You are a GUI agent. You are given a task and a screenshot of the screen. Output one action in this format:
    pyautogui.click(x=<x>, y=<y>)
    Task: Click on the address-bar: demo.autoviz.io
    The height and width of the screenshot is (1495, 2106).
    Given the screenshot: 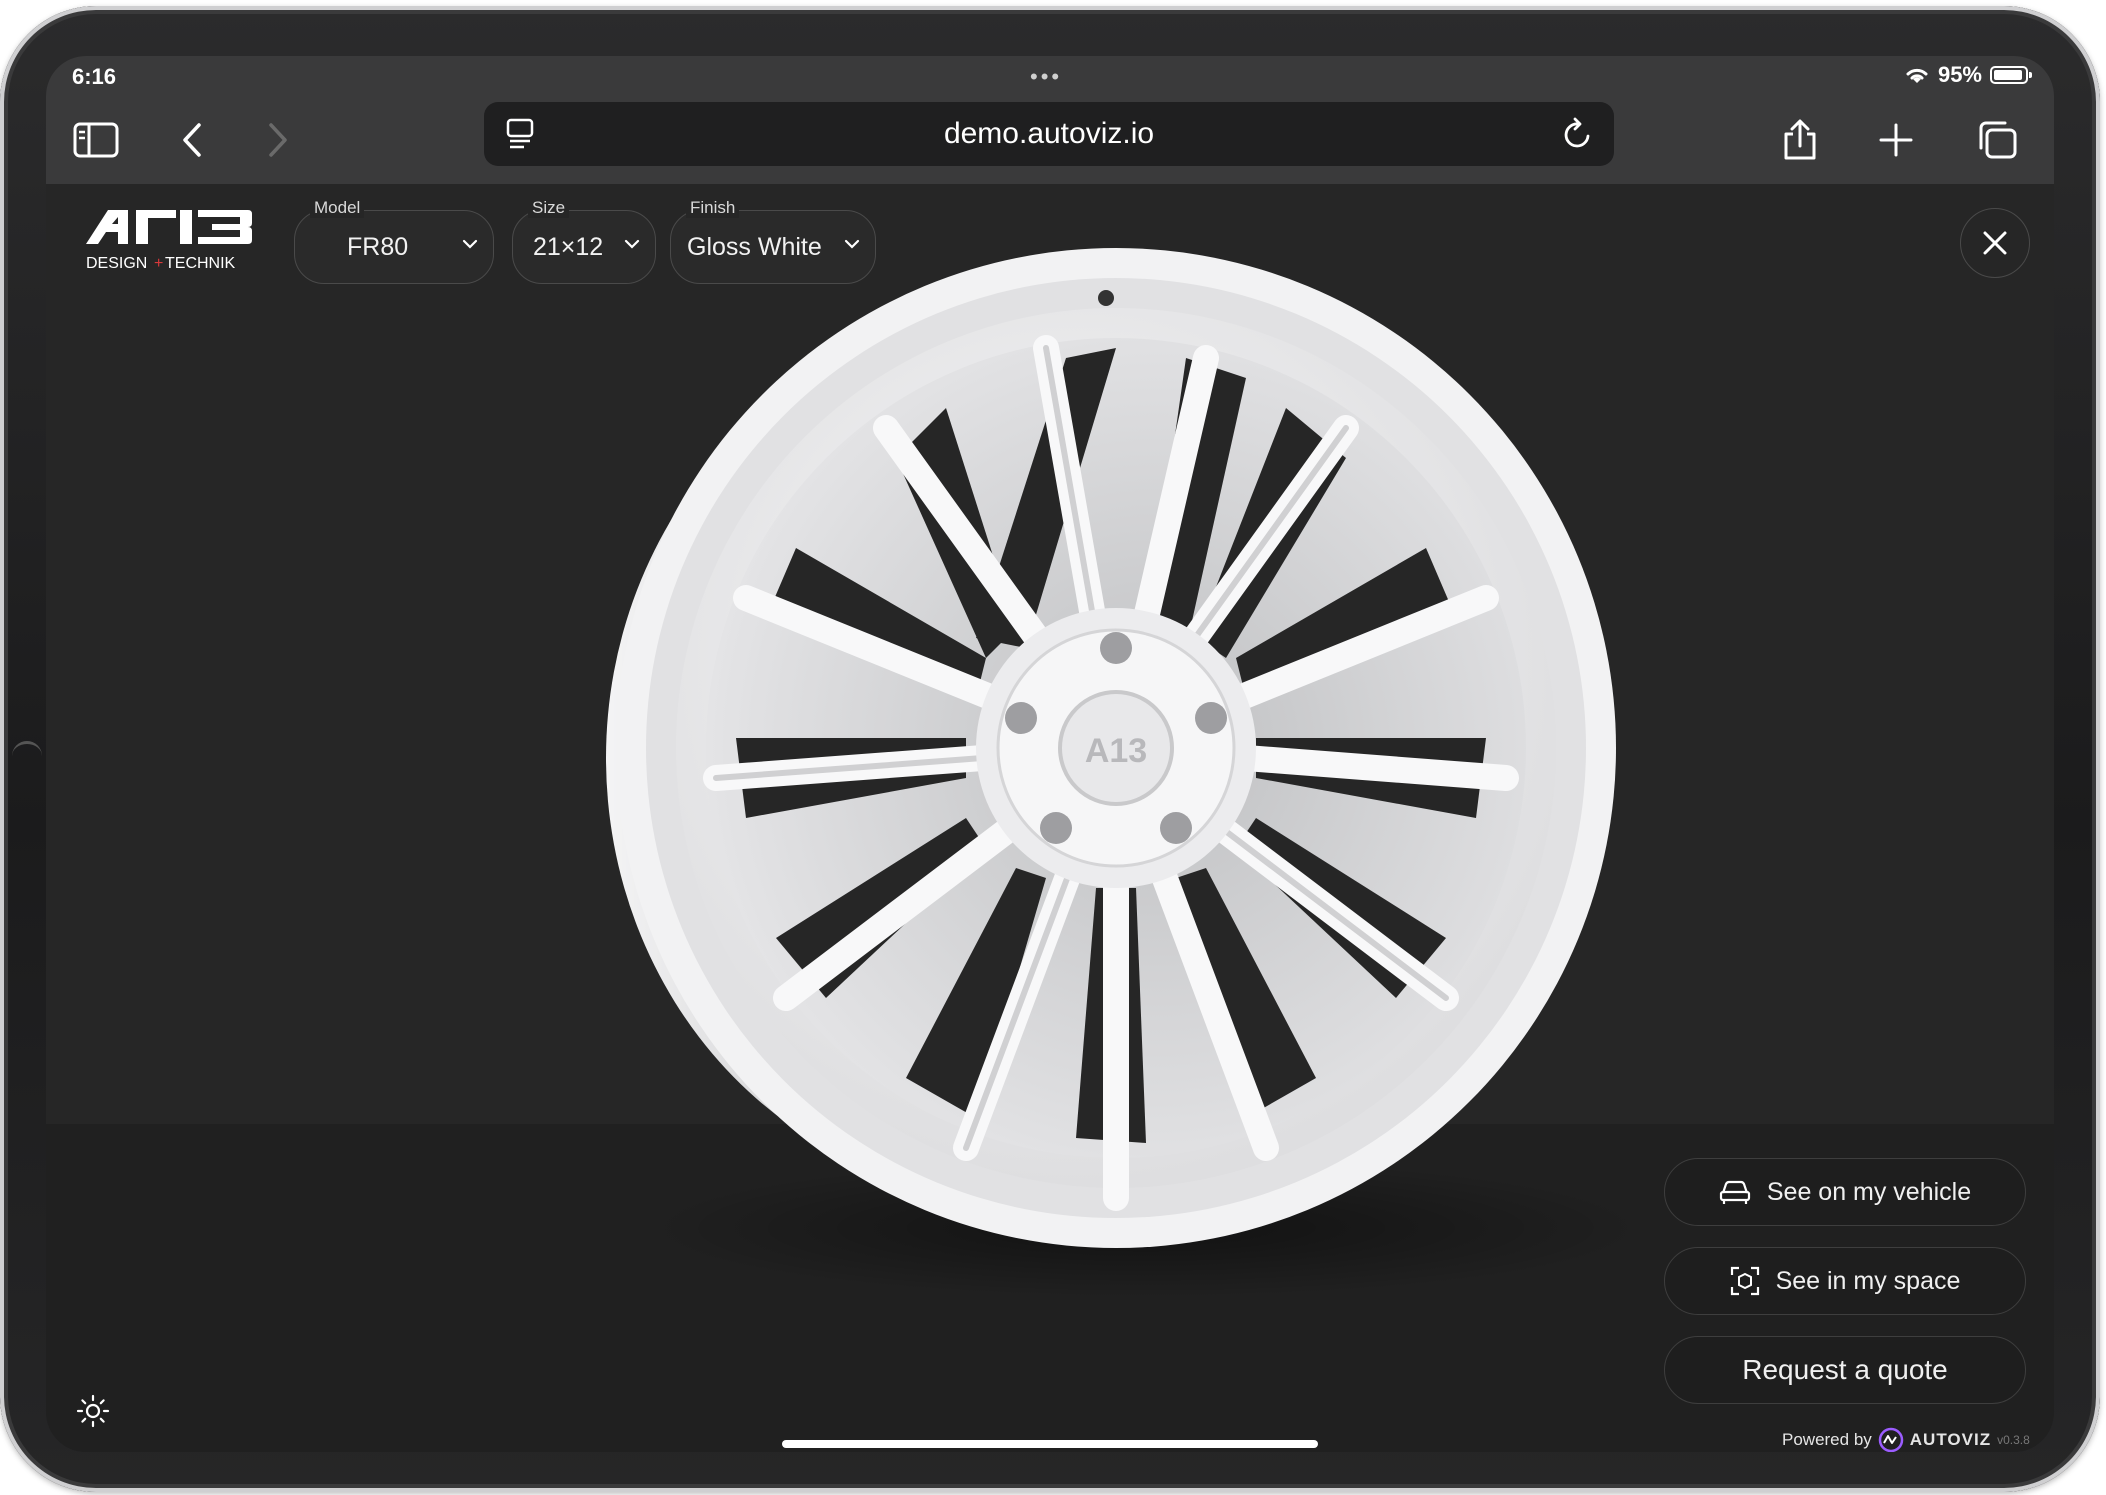 What is the action you would take?
    pyautogui.click(x=1049, y=134)
    